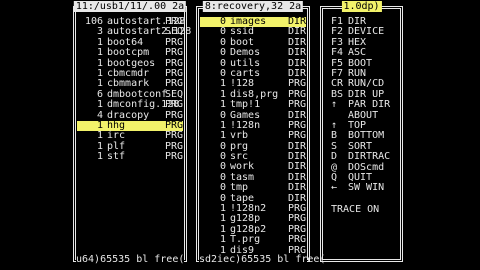  Describe the element at coordinates (369, 157) in the screenshot. I see `menu-item-label: DIRTRAC` at that location.